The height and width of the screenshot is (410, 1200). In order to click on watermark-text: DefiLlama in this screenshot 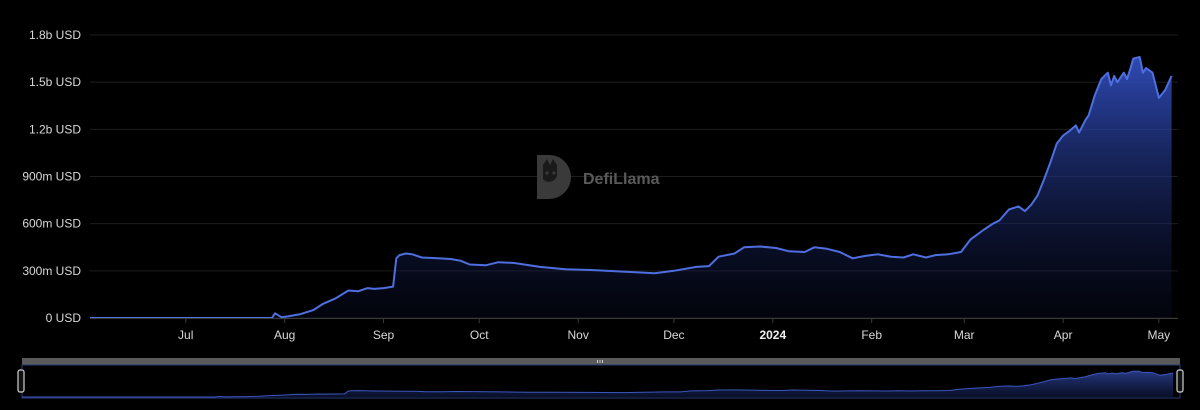, I will do `click(621, 179)`.